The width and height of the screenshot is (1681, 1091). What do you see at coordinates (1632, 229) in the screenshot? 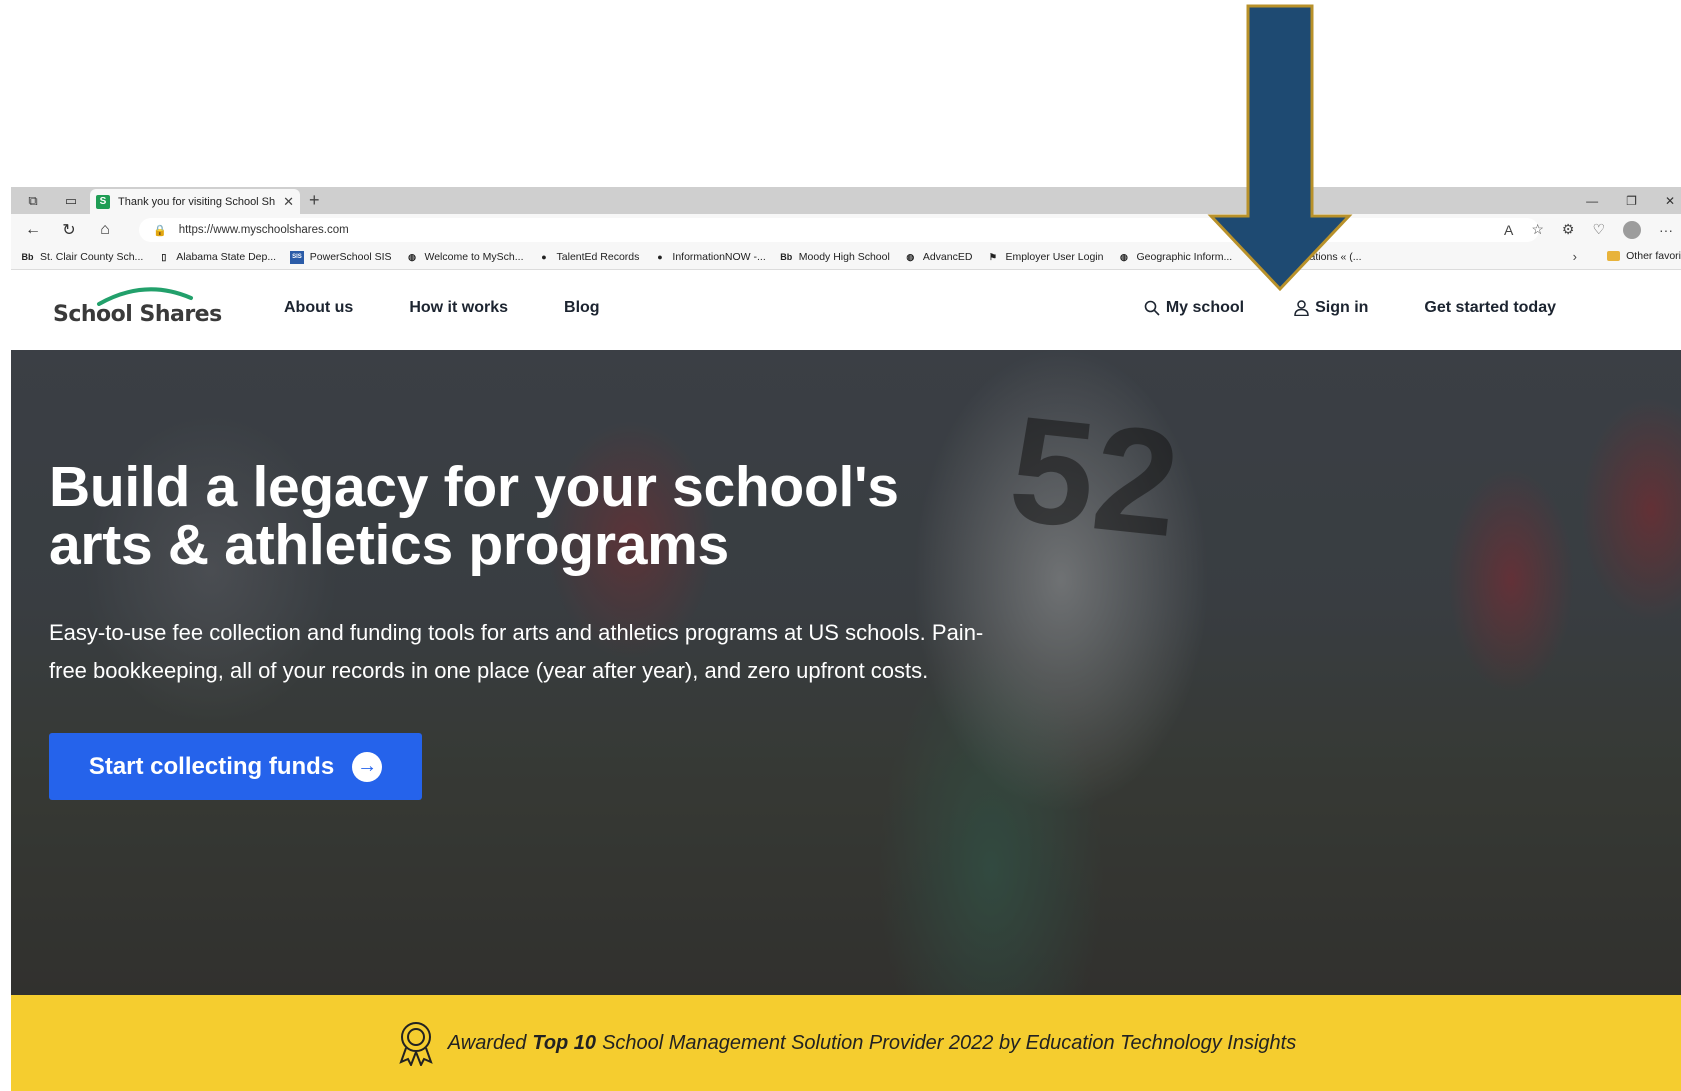
I see `profile-avatar-icon` at bounding box center [1632, 229].